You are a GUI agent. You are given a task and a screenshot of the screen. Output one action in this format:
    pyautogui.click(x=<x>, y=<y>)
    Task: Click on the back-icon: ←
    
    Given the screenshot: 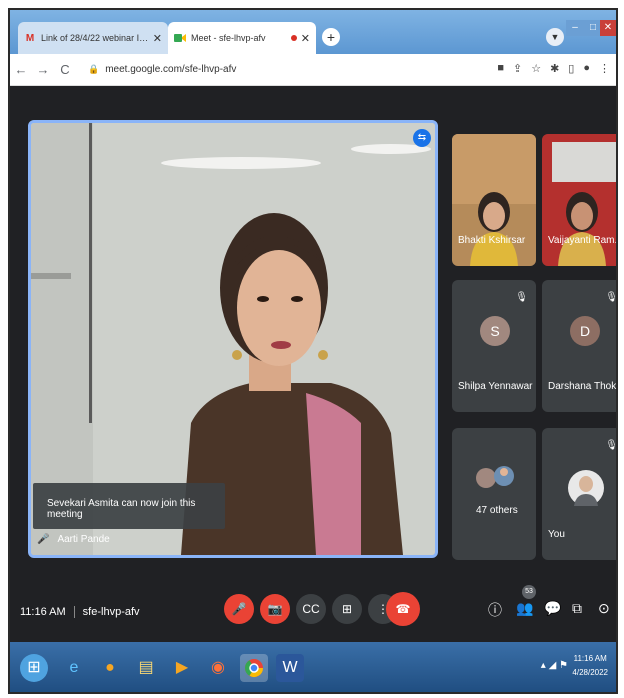 What is the action you would take?
    pyautogui.click(x=21, y=69)
    